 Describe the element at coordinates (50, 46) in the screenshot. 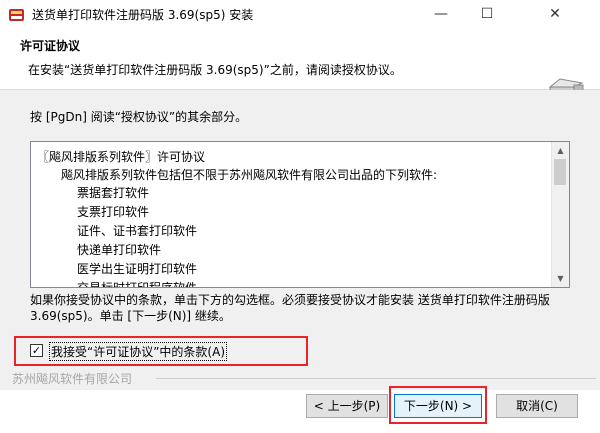

I see `page-title: 许可证协议` at that location.